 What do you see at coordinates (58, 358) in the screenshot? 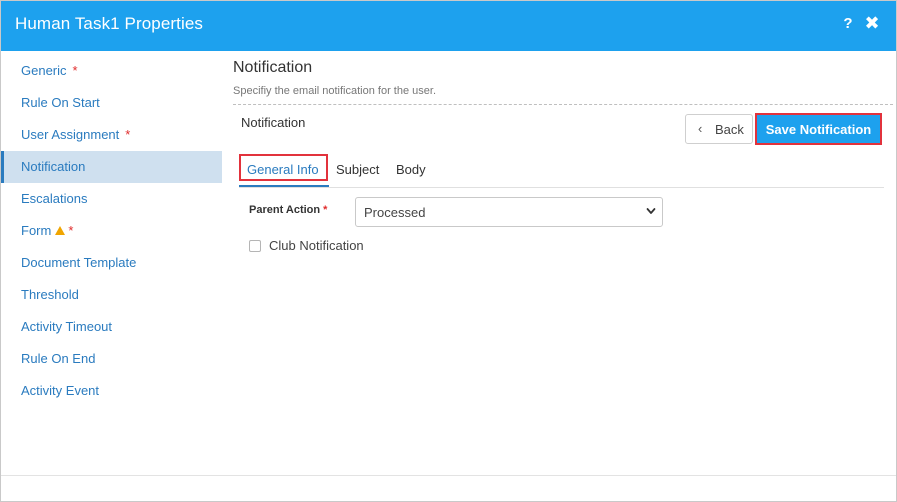
I see `sidebar-item-label: Rule On End` at bounding box center [58, 358].